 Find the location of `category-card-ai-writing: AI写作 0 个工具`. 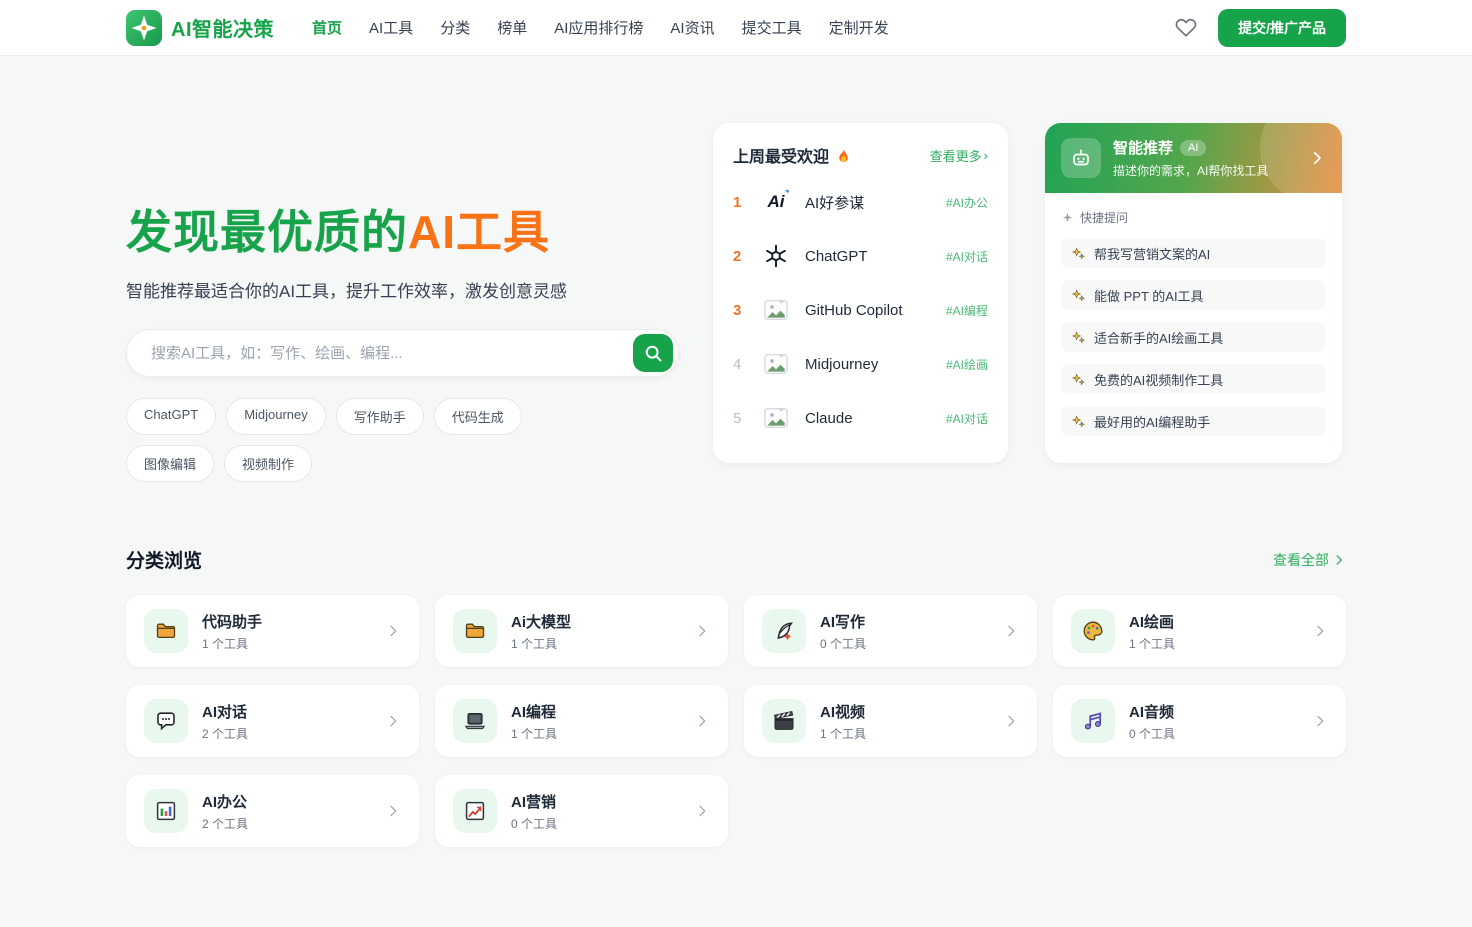

category-card-ai-writing: AI写作 0 个工具 is located at coordinates (890, 631).